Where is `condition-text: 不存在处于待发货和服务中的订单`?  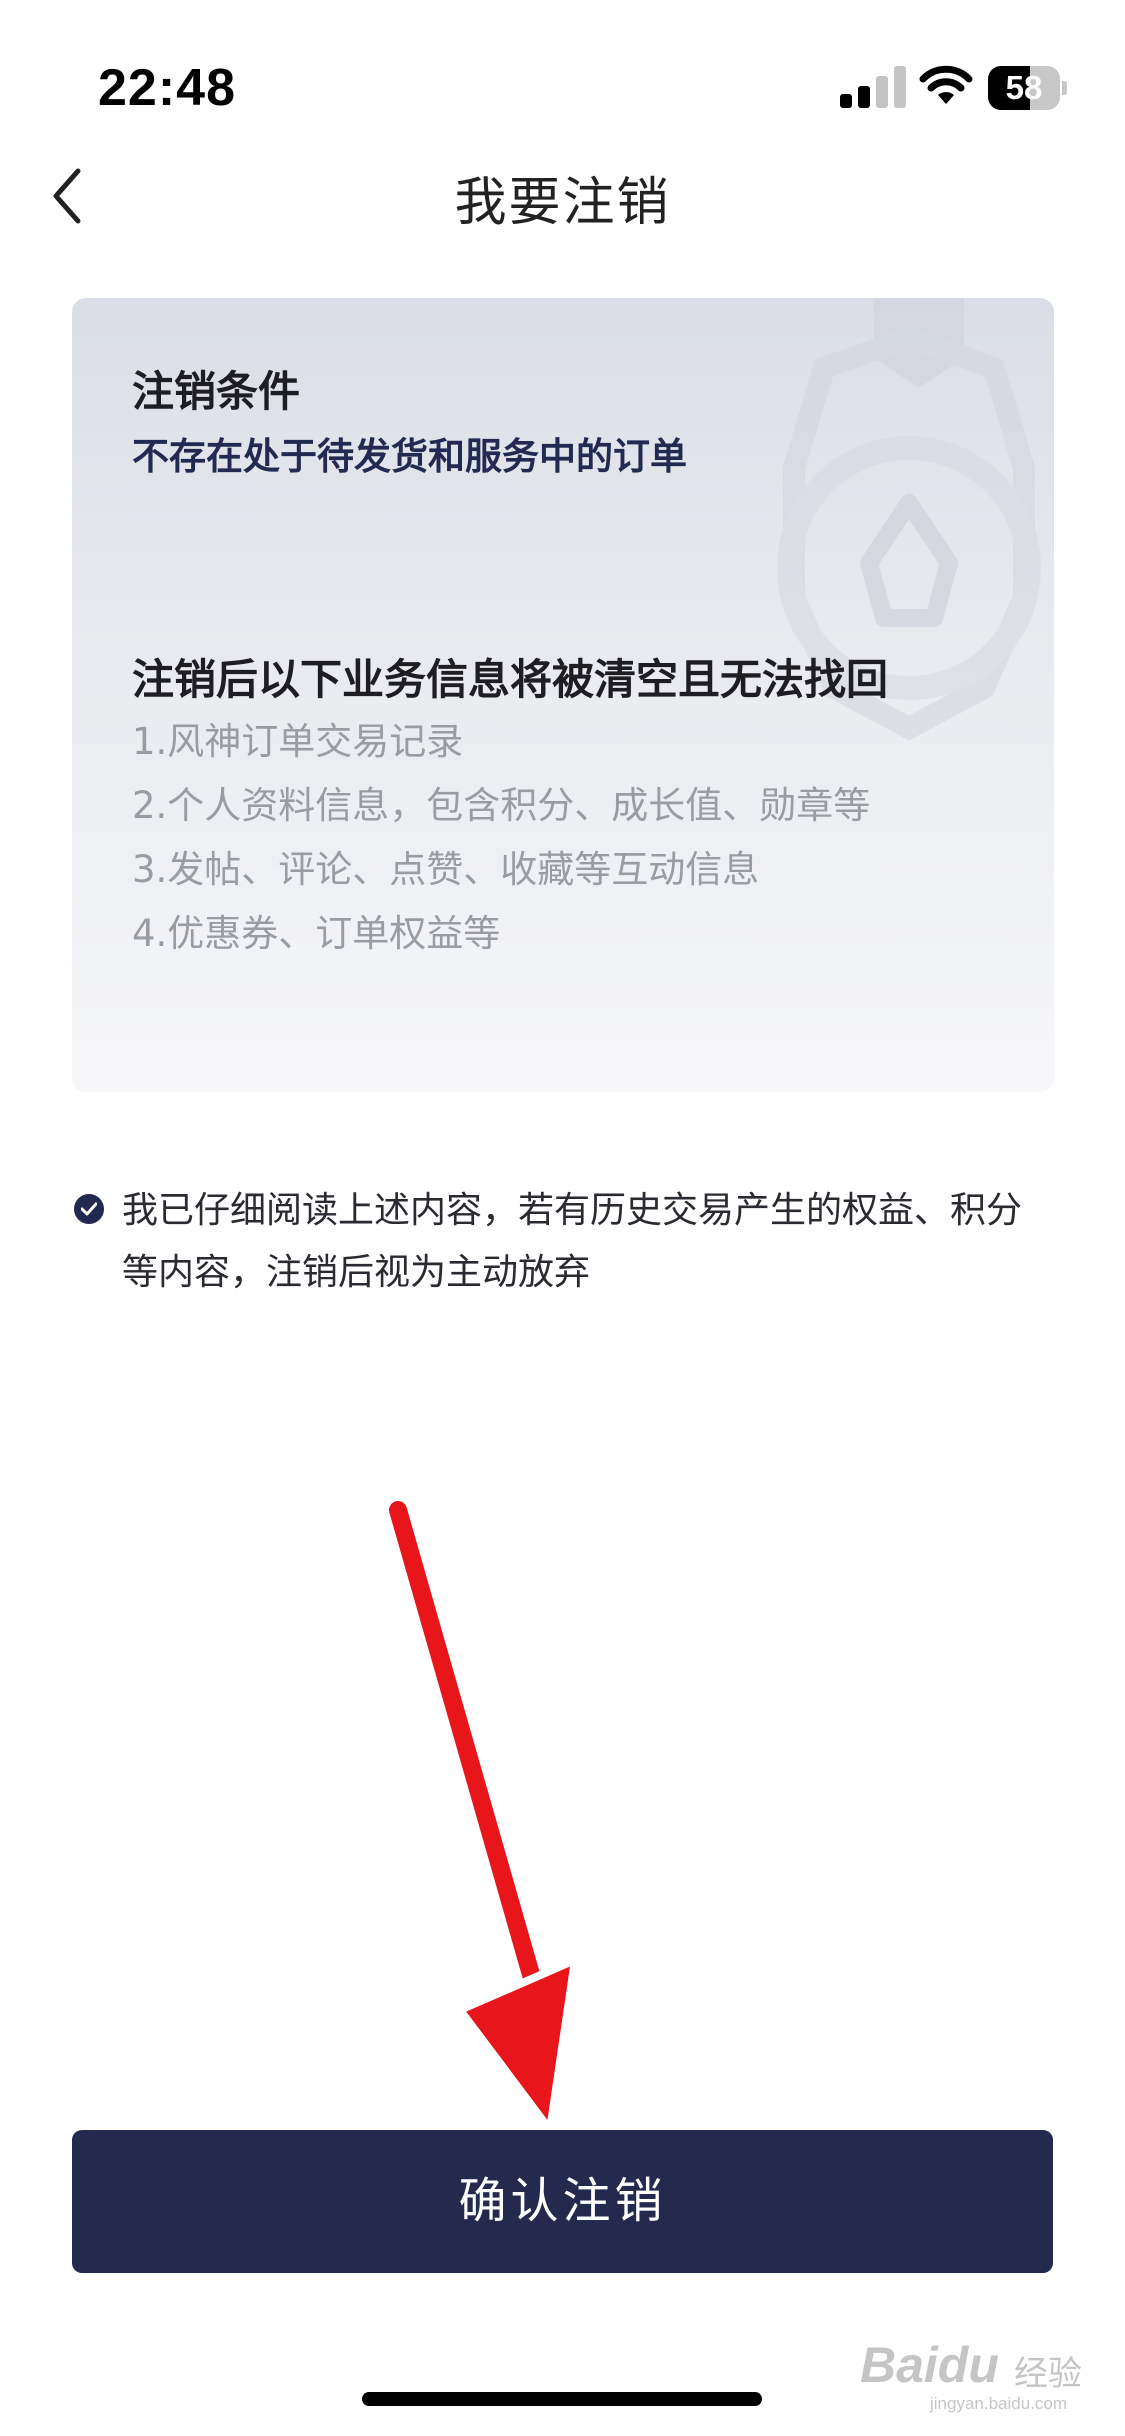 condition-text: 不存在处于待发货和服务中的订单 is located at coordinates (409, 456).